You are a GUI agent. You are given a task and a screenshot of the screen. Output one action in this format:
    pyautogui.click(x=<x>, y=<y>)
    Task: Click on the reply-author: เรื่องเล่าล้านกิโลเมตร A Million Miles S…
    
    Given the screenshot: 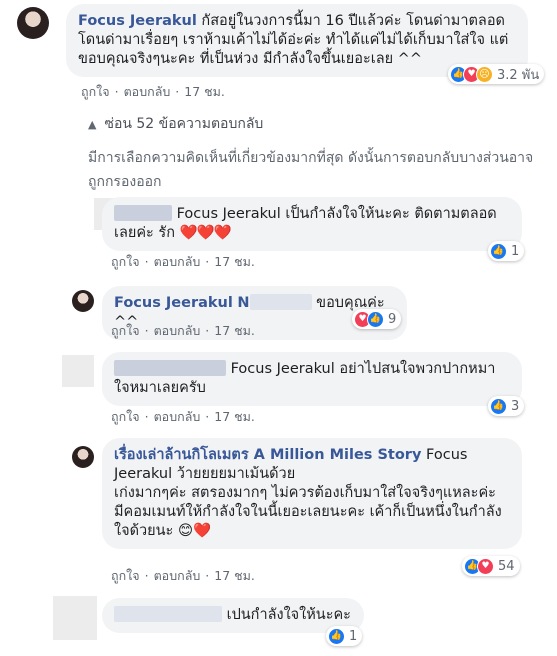 What is the action you would take?
    pyautogui.click(x=267, y=455)
    